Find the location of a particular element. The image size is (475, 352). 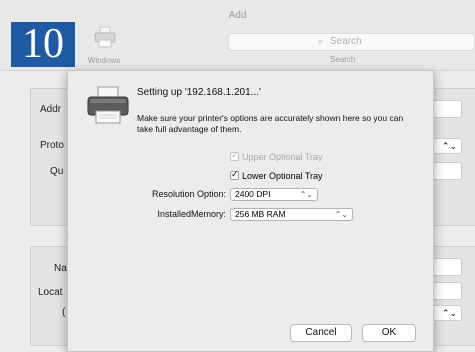

step-number-badge: 10 is located at coordinates (43, 44).